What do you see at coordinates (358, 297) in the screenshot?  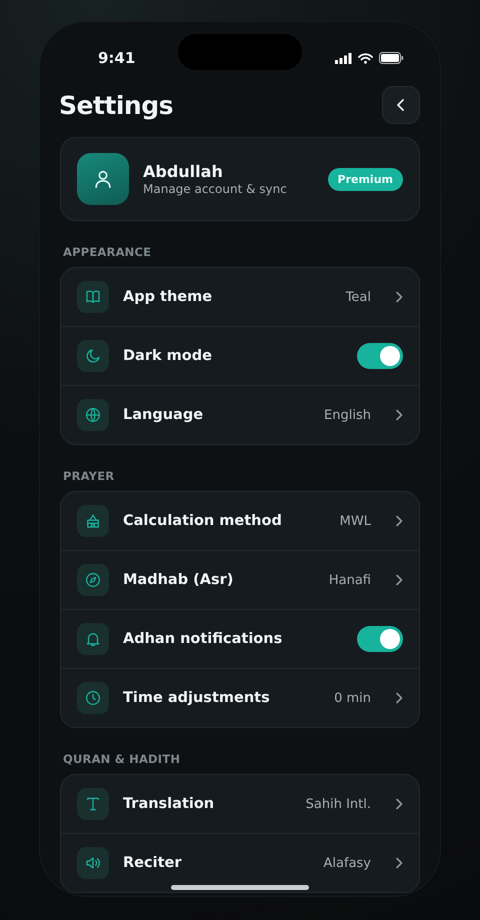 I see `setting-value: Teal` at bounding box center [358, 297].